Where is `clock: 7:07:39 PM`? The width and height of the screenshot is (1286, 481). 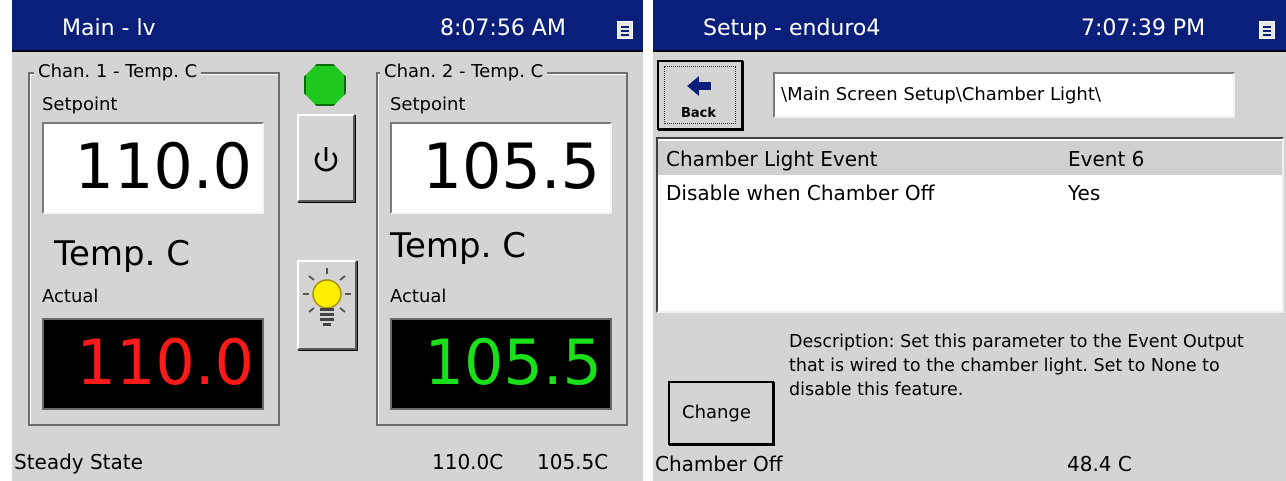
clock: 7:07:39 PM is located at coordinates (1143, 28).